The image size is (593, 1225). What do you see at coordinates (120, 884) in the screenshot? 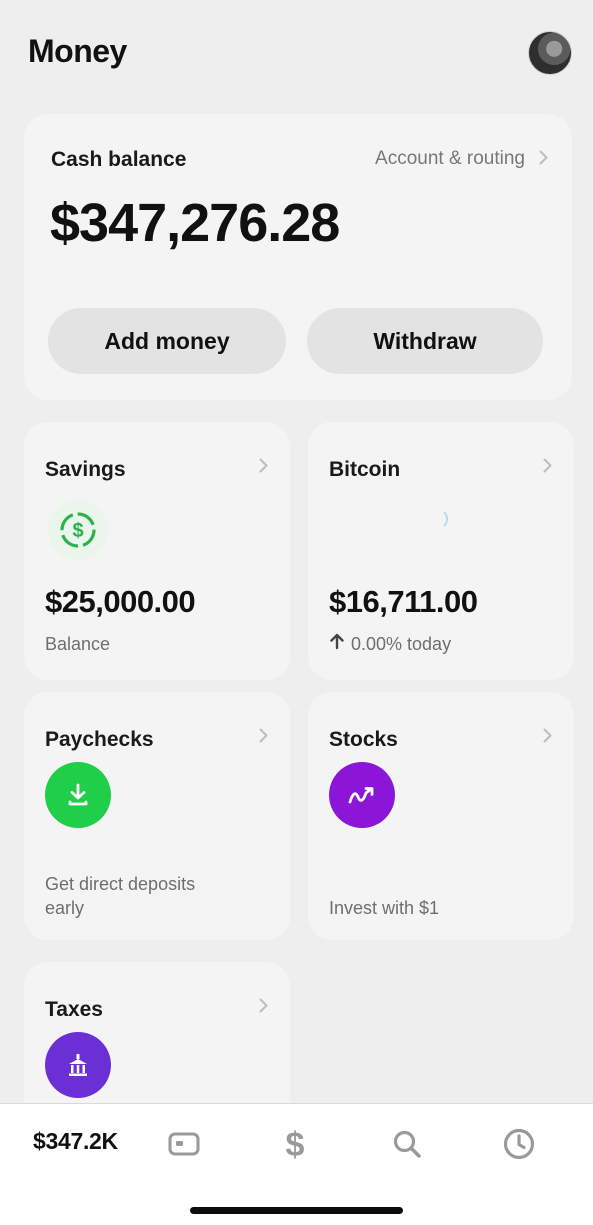
I see `paychecks-desc-line1: Get direct deposits` at bounding box center [120, 884].